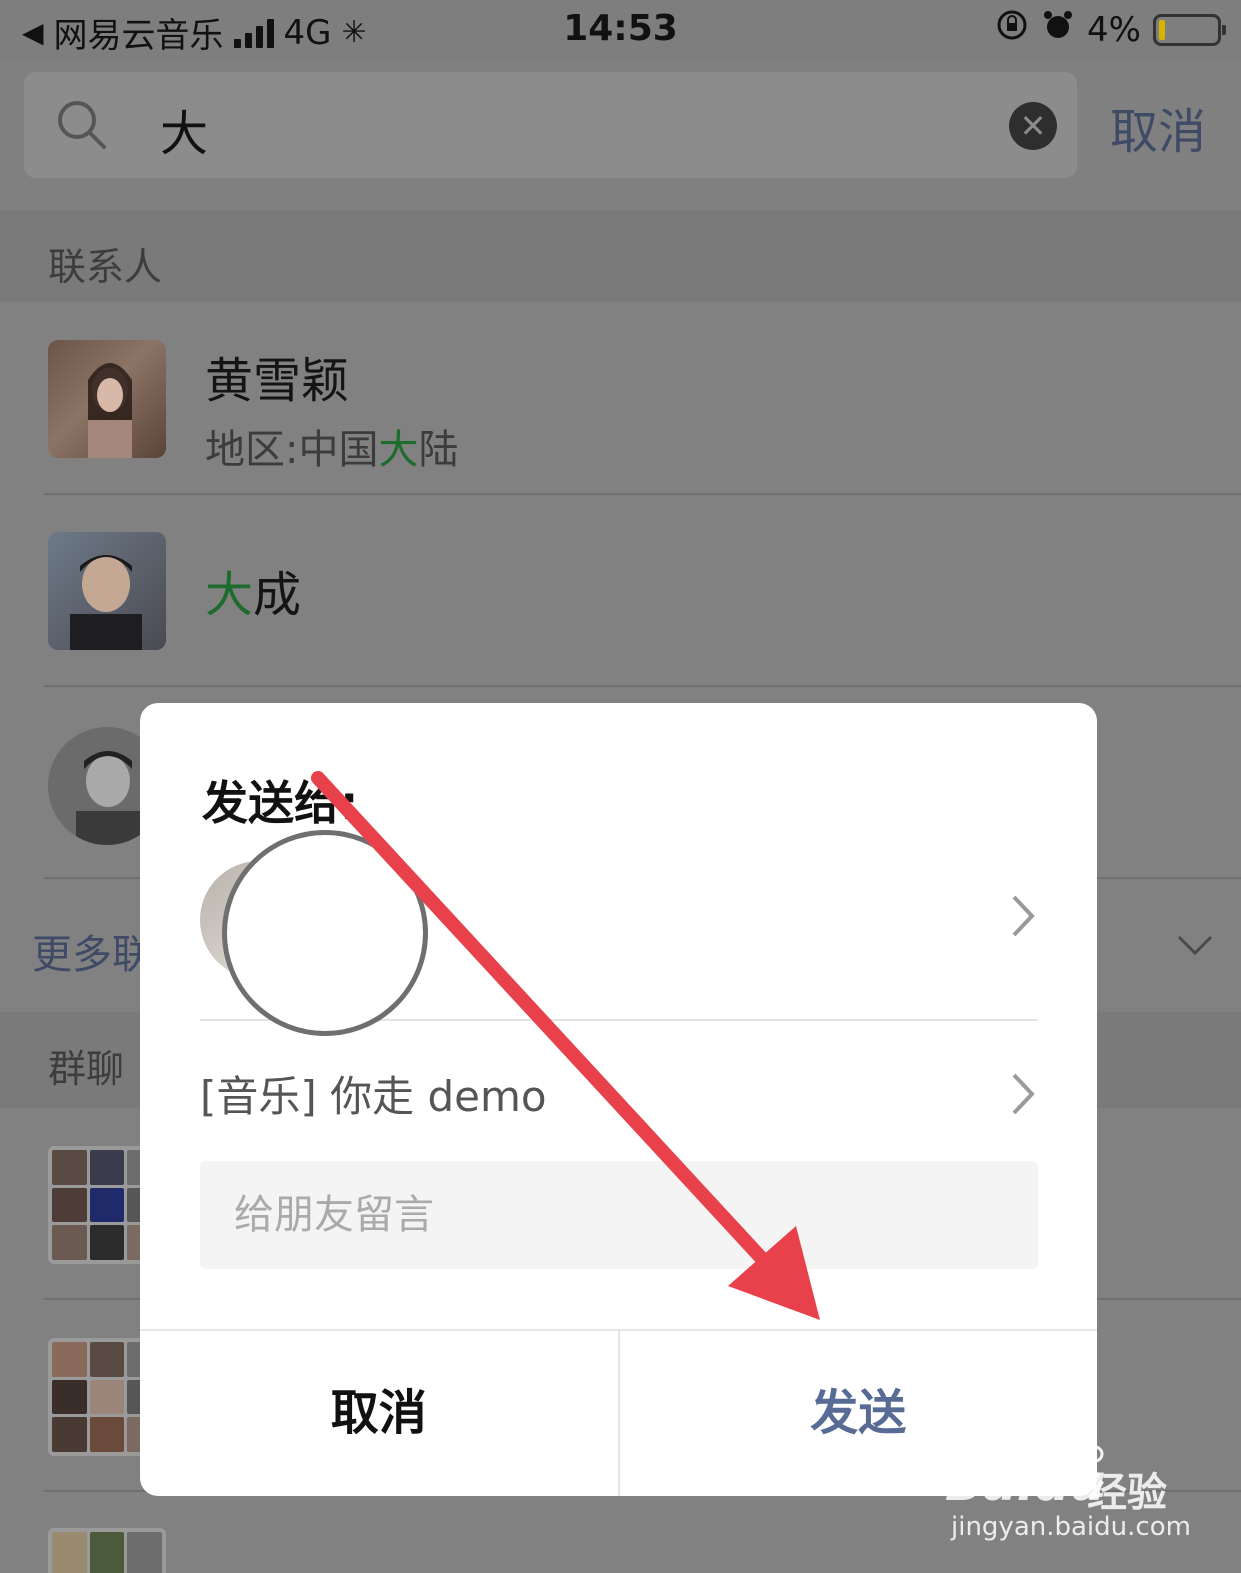  Describe the element at coordinates (1189, 29) in the screenshot. I see `battery-icon` at that location.